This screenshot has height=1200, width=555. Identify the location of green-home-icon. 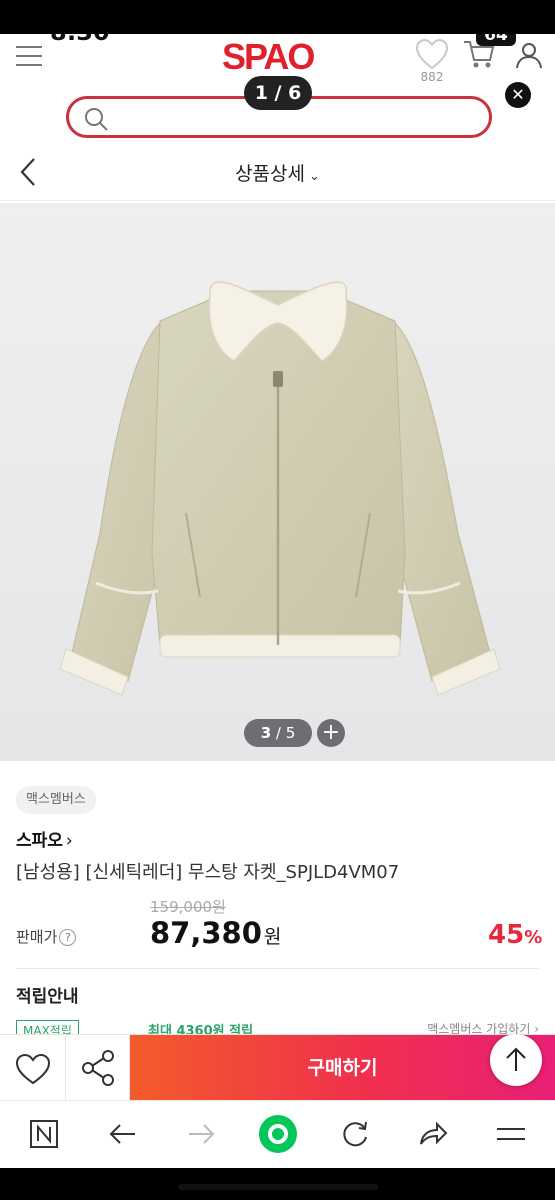
(278, 1134).